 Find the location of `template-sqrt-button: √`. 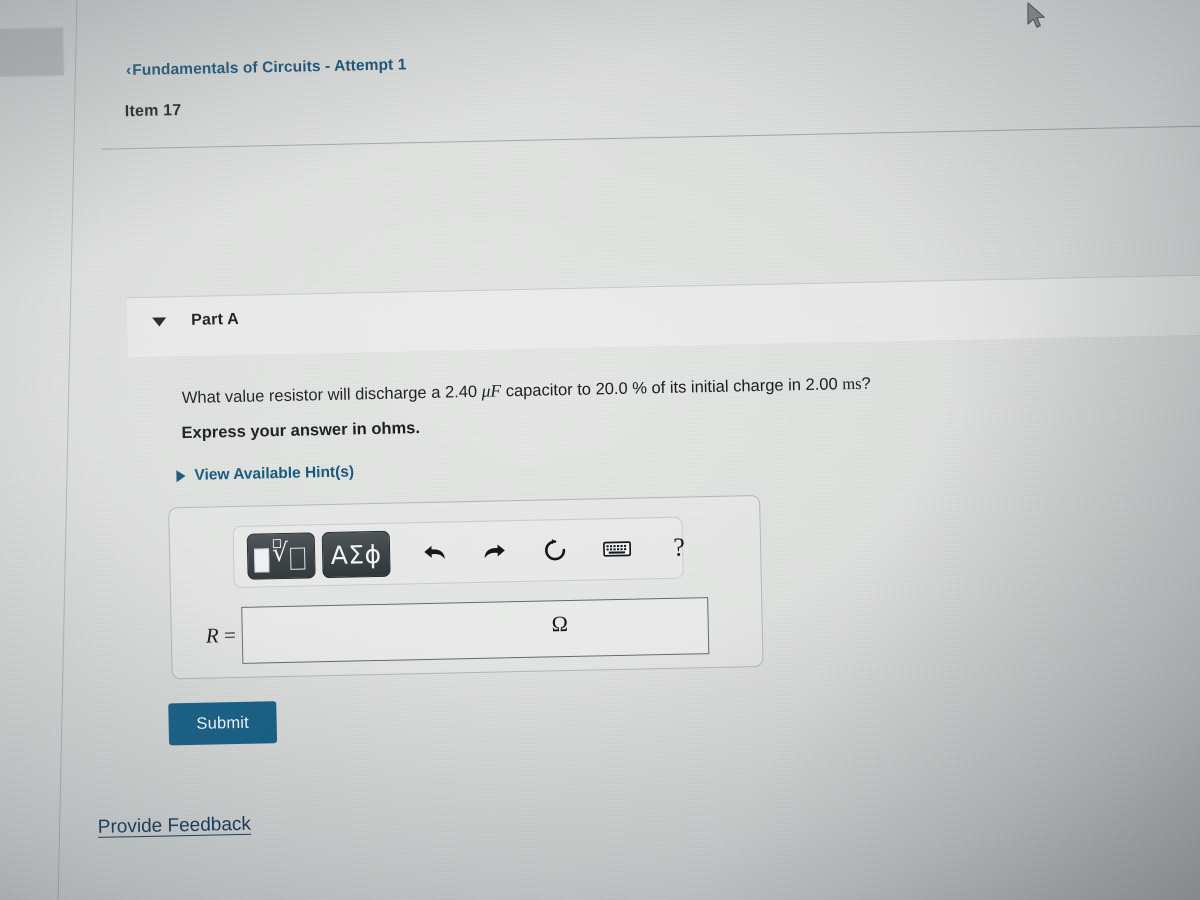

template-sqrt-button: √ is located at coordinates (281, 556).